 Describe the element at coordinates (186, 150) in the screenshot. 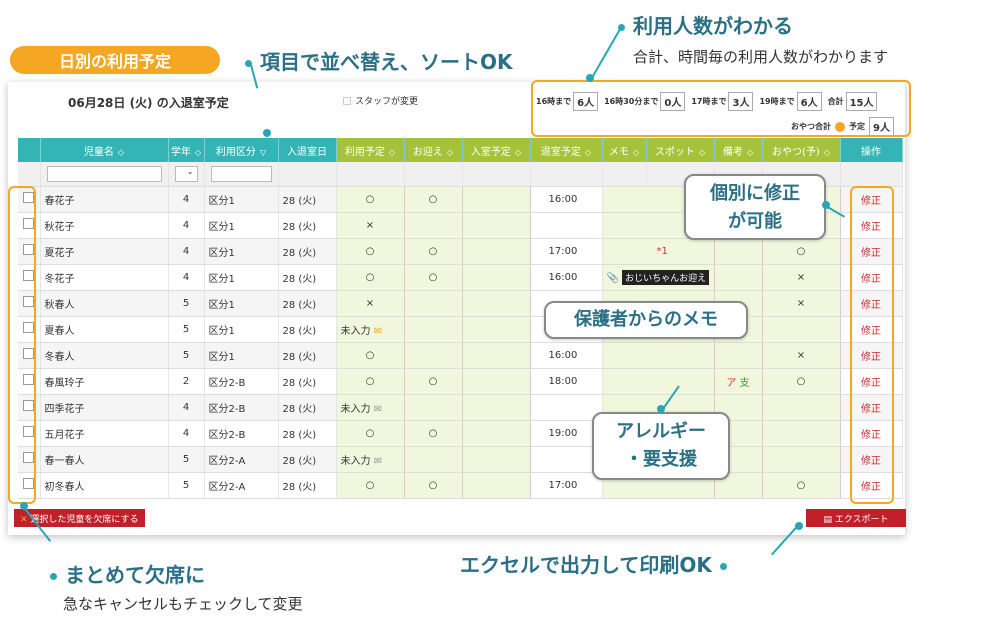

I see `col-grade: 学年 ◇` at that location.